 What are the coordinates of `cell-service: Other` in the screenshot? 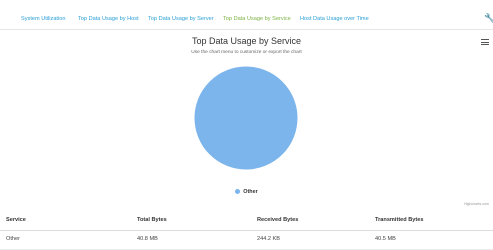 It's located at (13, 239).